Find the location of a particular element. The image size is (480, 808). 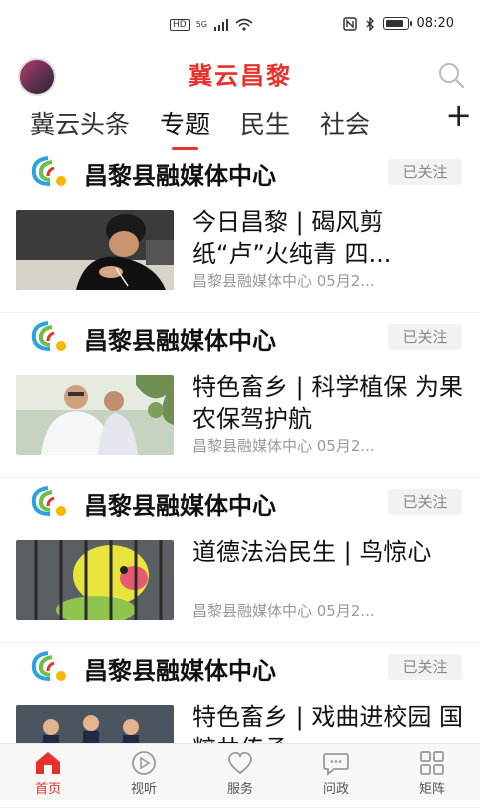

add-tab-button: + is located at coordinates (458, 115).